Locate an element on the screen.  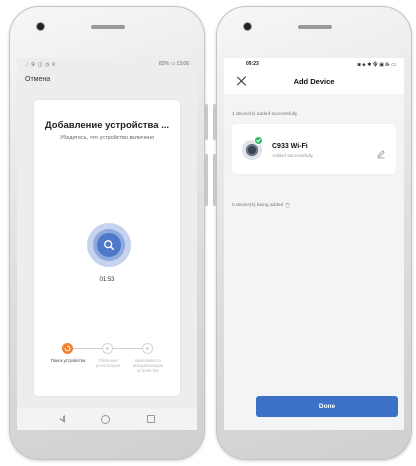
android-nav-bar is located at coordinates (107, 419).